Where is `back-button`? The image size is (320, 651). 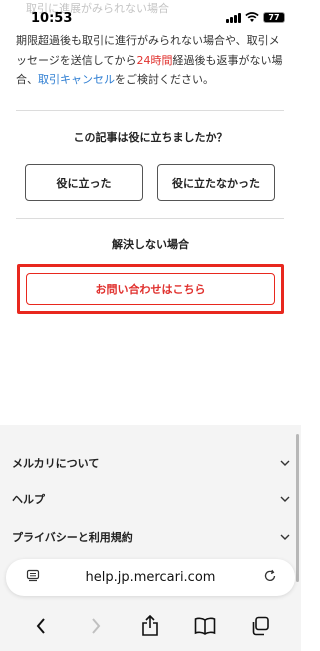
back-button is located at coordinates (41, 626).